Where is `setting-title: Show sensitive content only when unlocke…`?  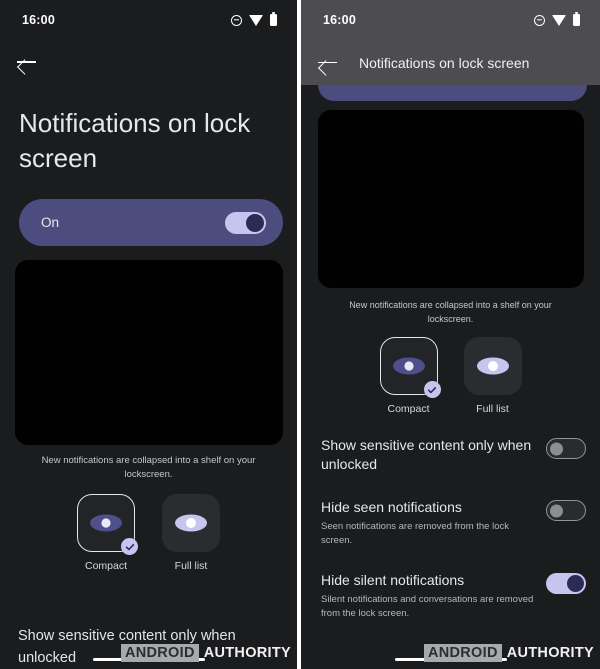 setting-title: Show sensitive content only when unlocke… is located at coordinates (426, 454).